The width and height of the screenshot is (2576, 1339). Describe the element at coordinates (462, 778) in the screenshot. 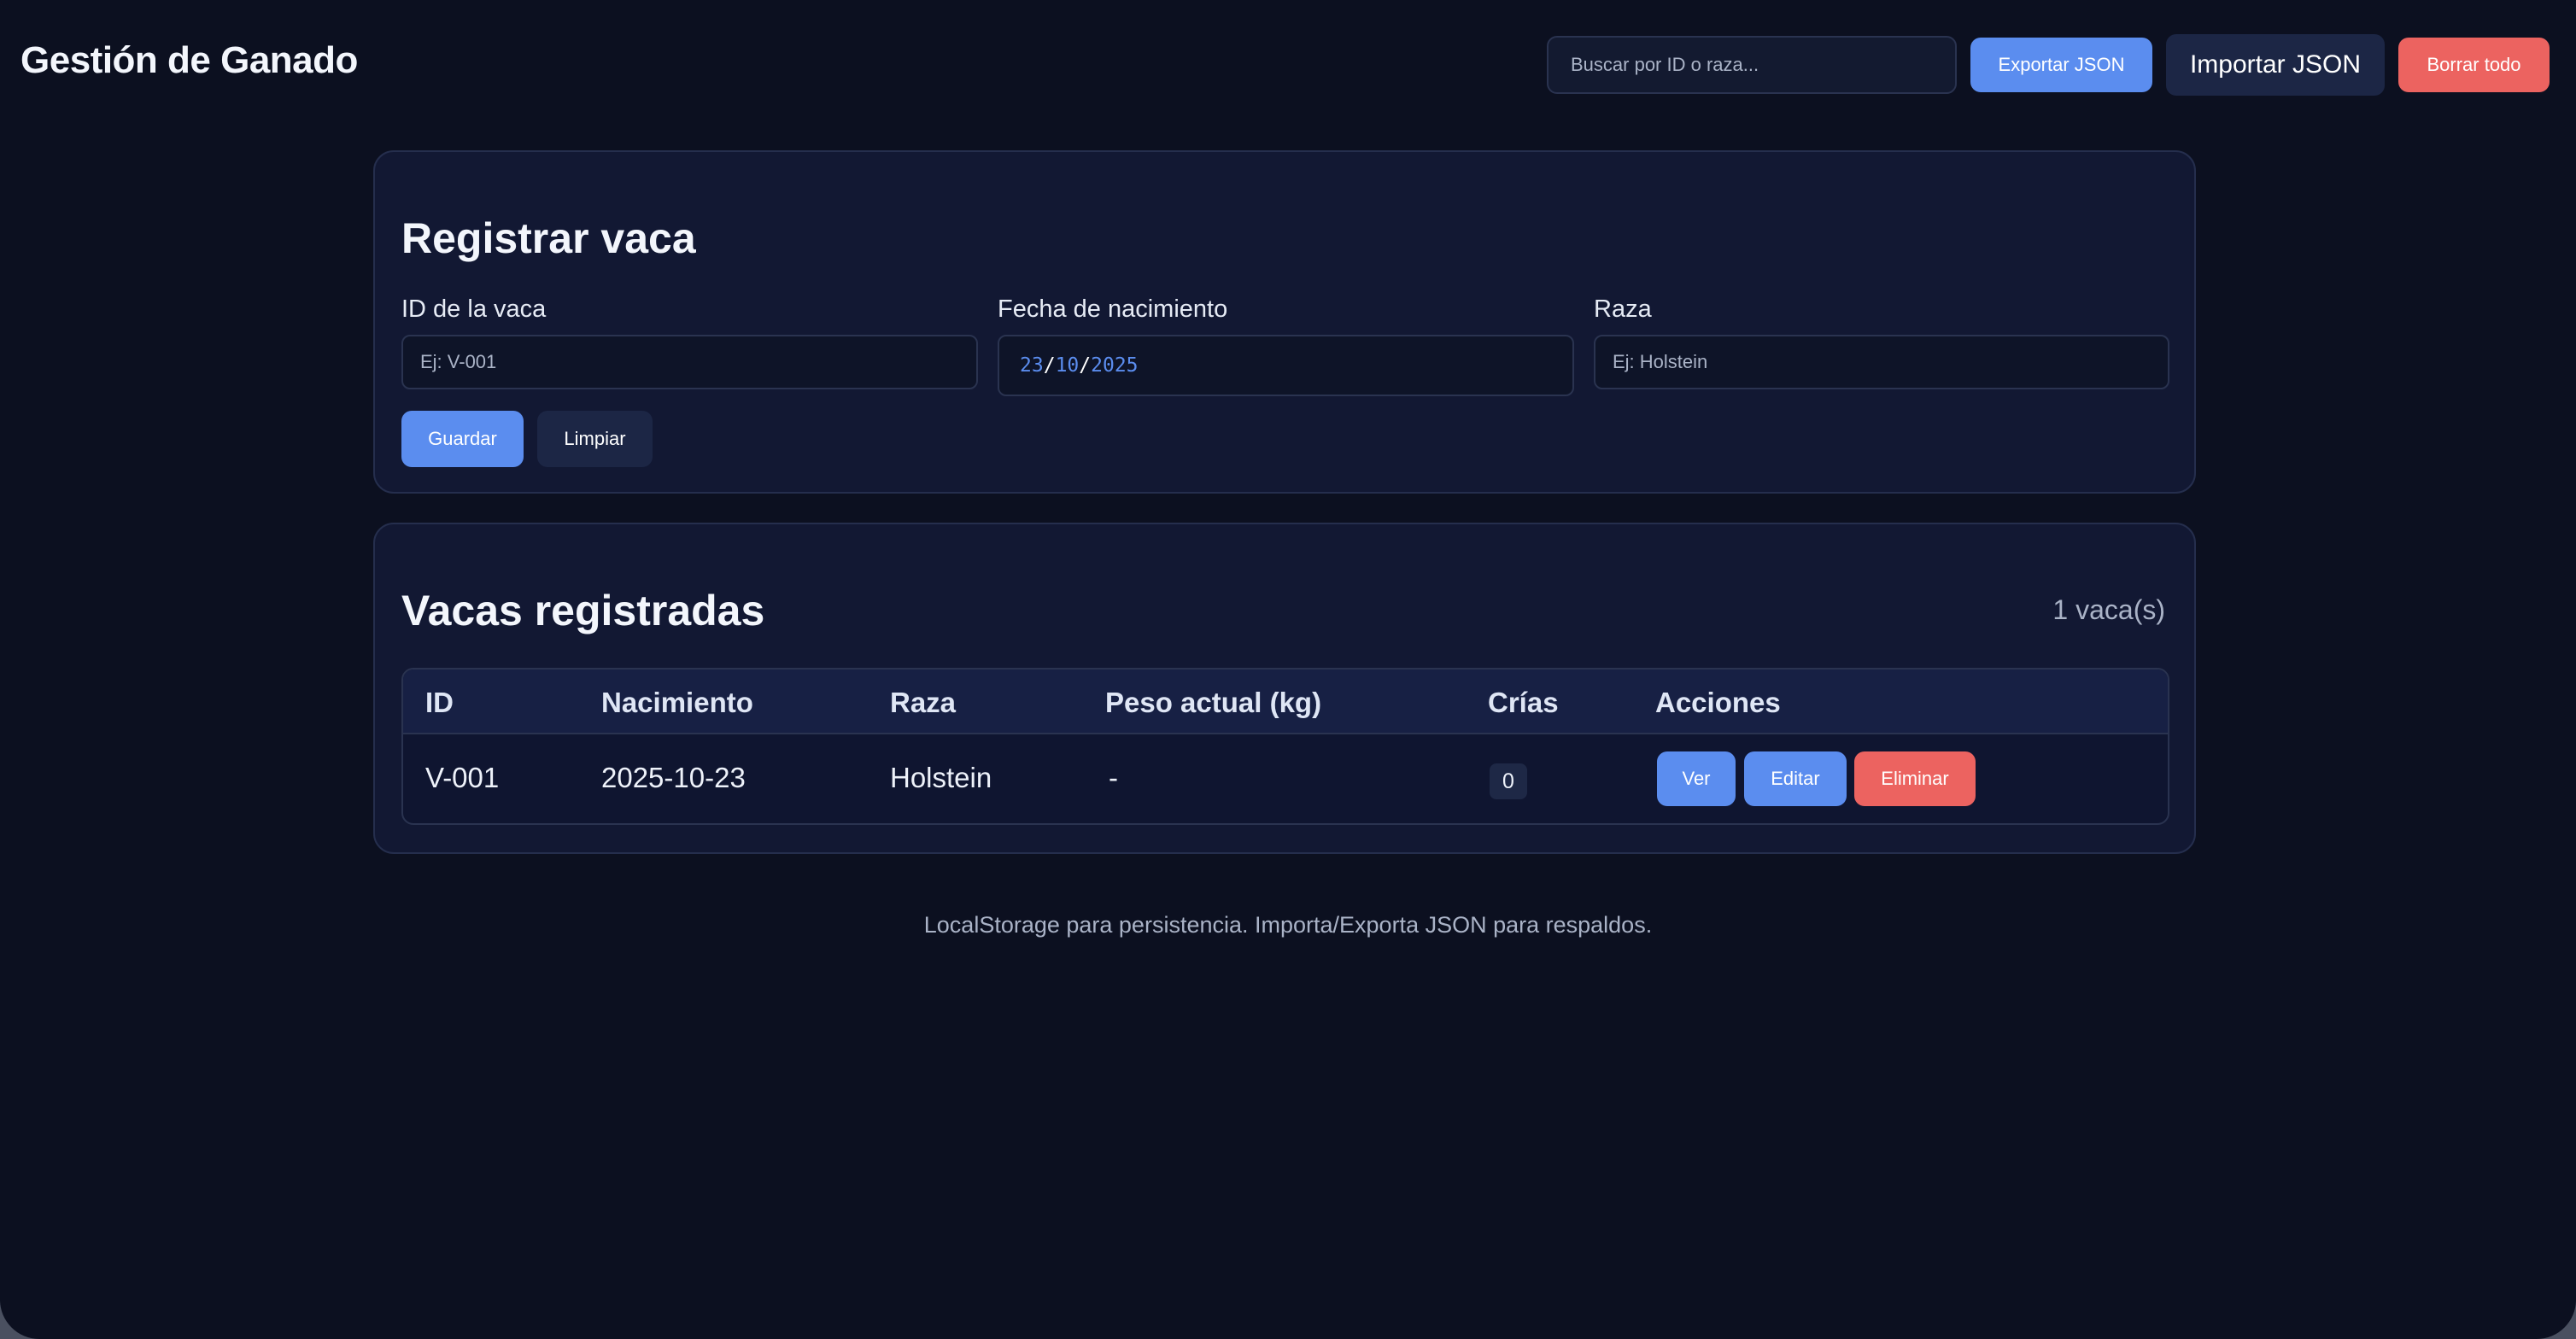

I see `cell-id: V-001` at that location.